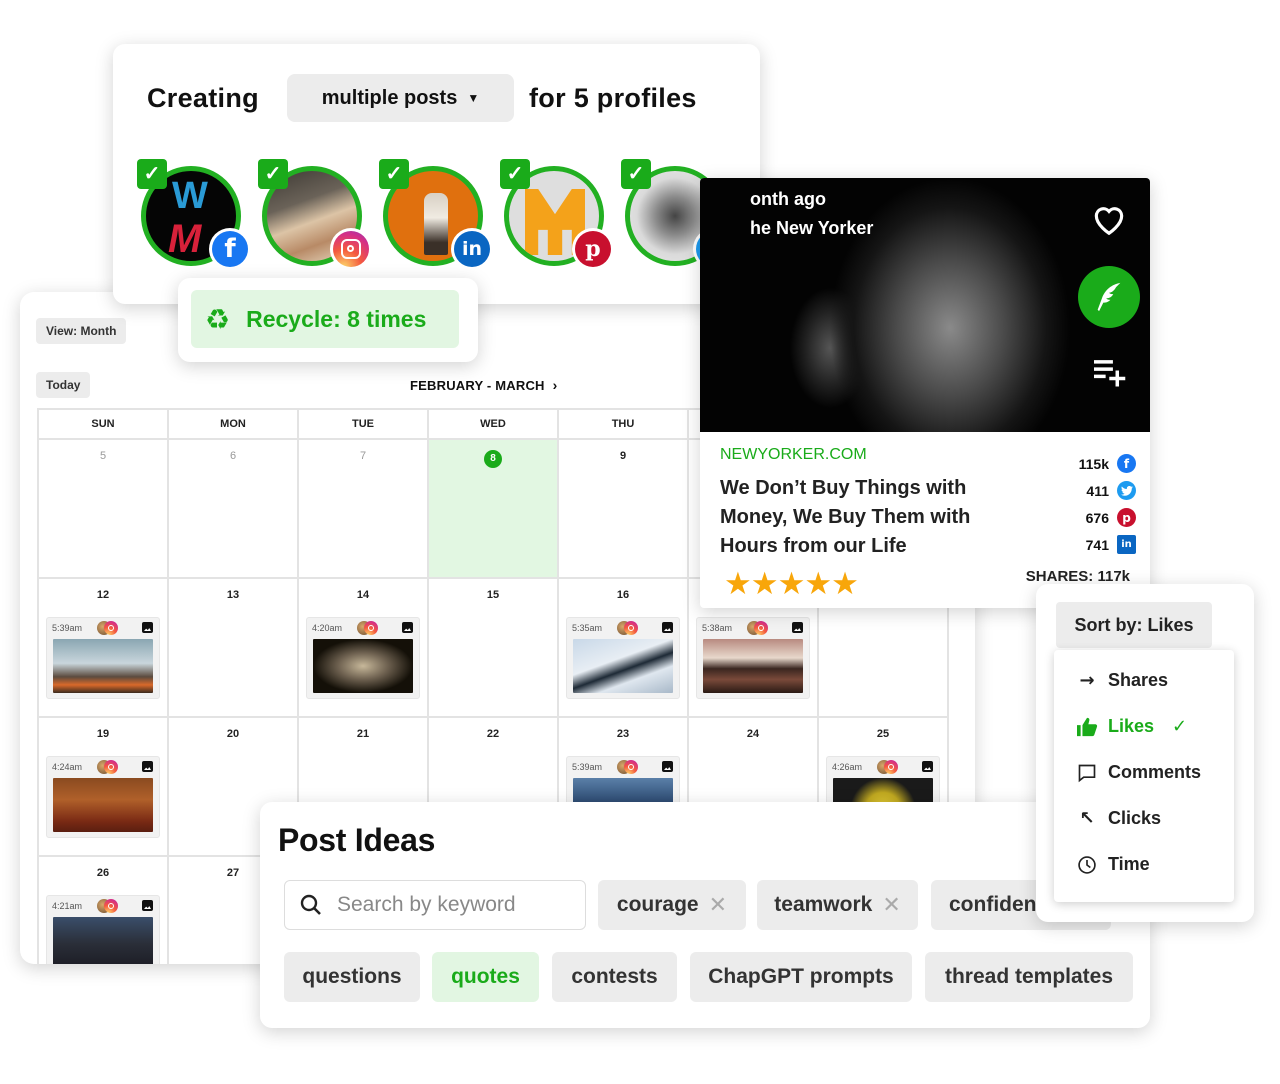 The height and width of the screenshot is (1084, 1280). Describe the element at coordinates (493, 595) in the screenshot. I see `calendar-day-number: 15` at that location.